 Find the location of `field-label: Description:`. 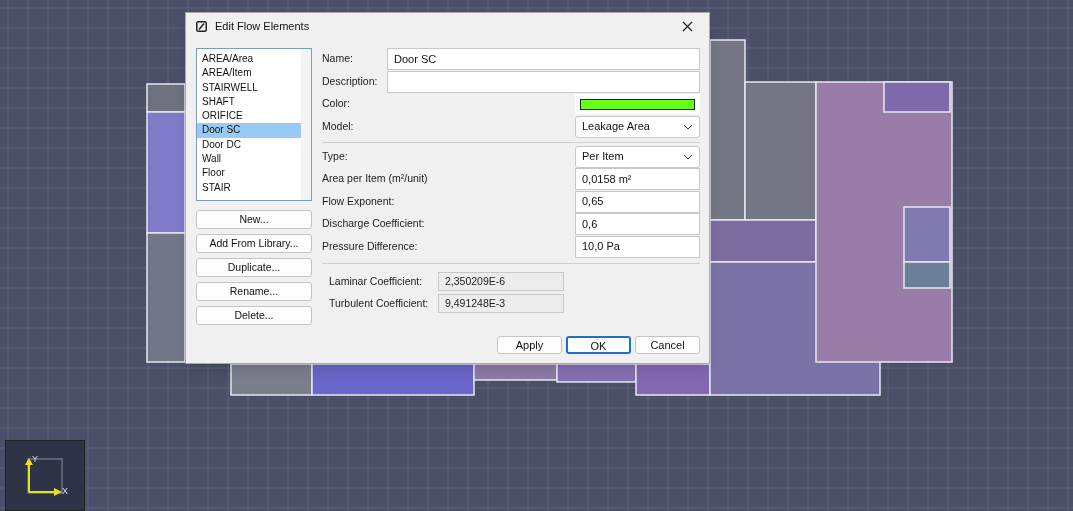

field-label: Description: is located at coordinates (350, 81).